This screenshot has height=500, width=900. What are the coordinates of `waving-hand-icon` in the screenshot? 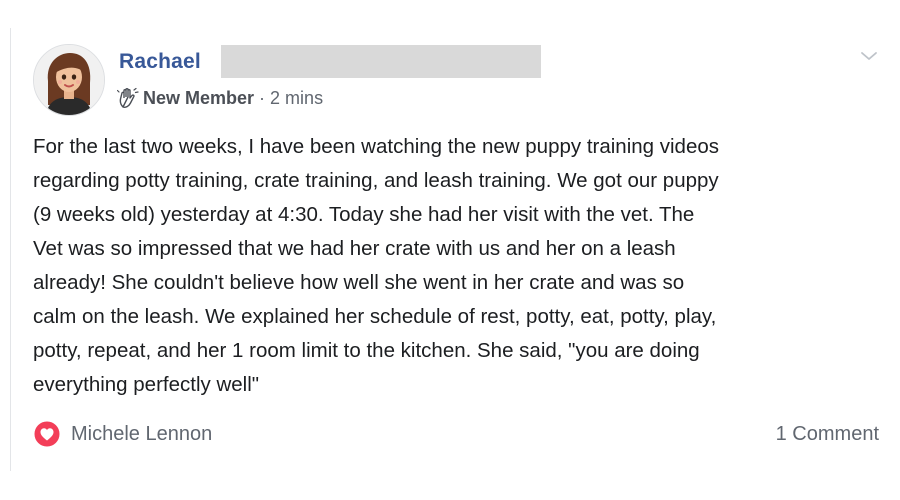 It's located at (127, 98).